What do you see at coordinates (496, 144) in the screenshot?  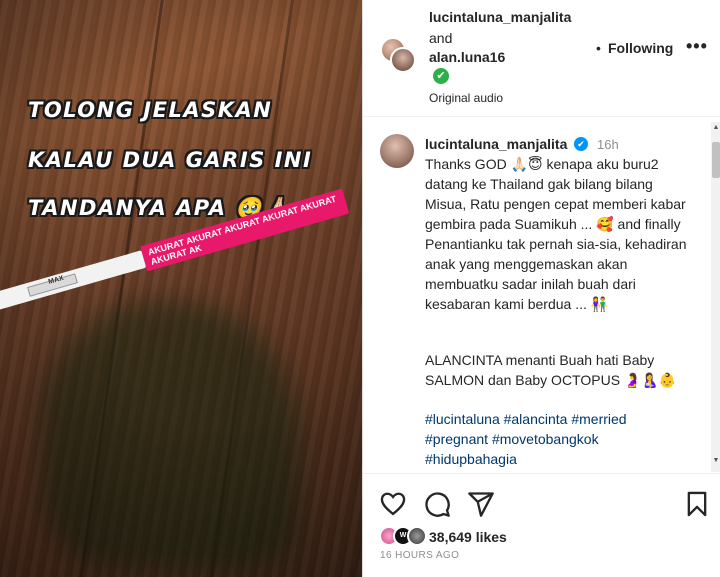 I see `caption-username-link: lucintaluna_manjalita` at bounding box center [496, 144].